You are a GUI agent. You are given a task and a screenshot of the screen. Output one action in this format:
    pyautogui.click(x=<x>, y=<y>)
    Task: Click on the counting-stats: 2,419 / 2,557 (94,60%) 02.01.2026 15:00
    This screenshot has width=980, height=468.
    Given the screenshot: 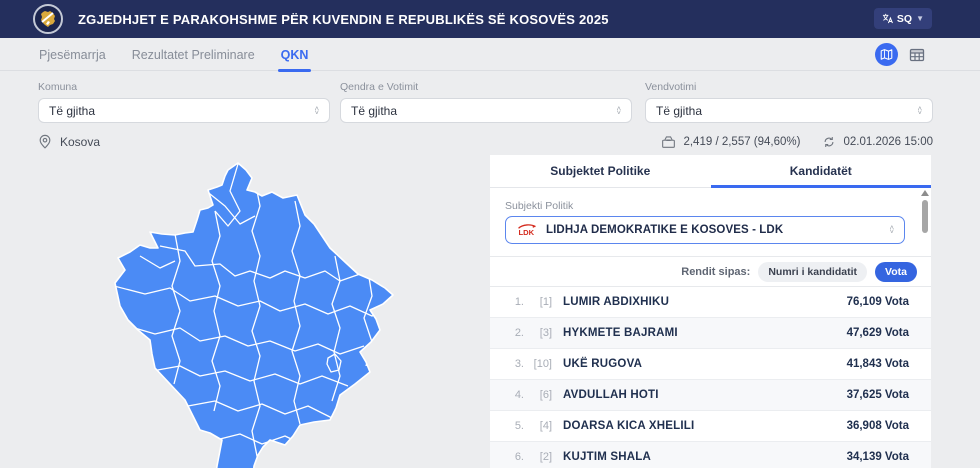 What is the action you would take?
    pyautogui.click(x=797, y=141)
    